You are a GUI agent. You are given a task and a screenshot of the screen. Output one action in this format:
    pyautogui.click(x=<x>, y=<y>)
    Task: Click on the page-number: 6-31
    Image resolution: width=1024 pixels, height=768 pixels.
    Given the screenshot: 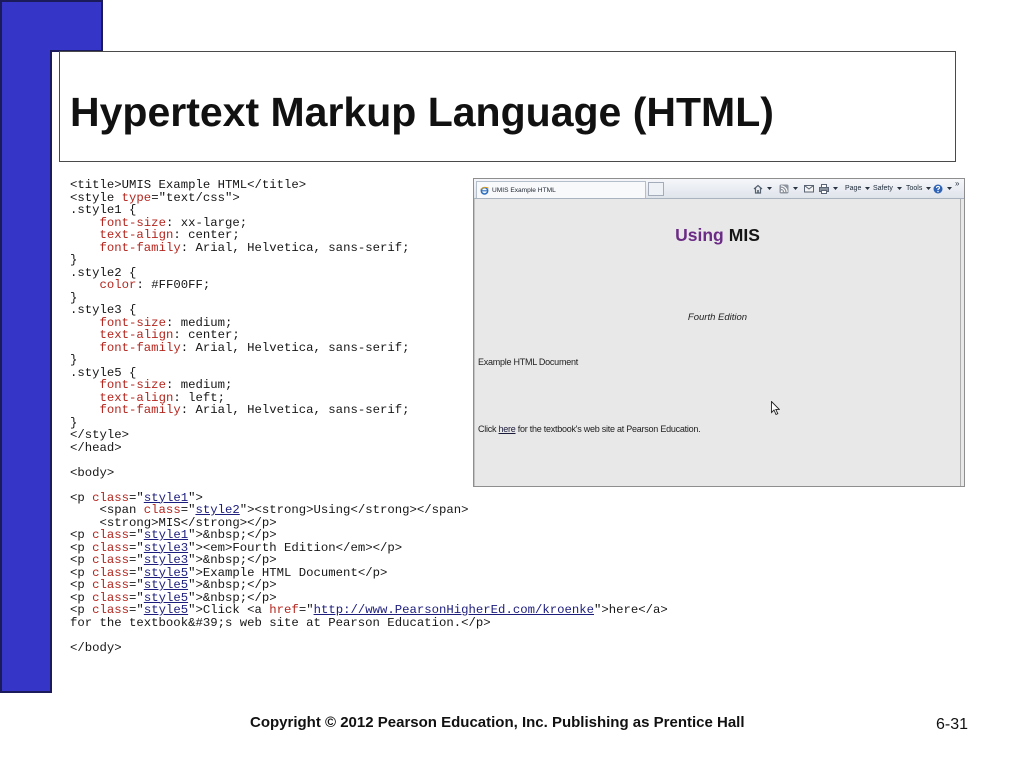 What is the action you would take?
    pyautogui.click(x=952, y=724)
    